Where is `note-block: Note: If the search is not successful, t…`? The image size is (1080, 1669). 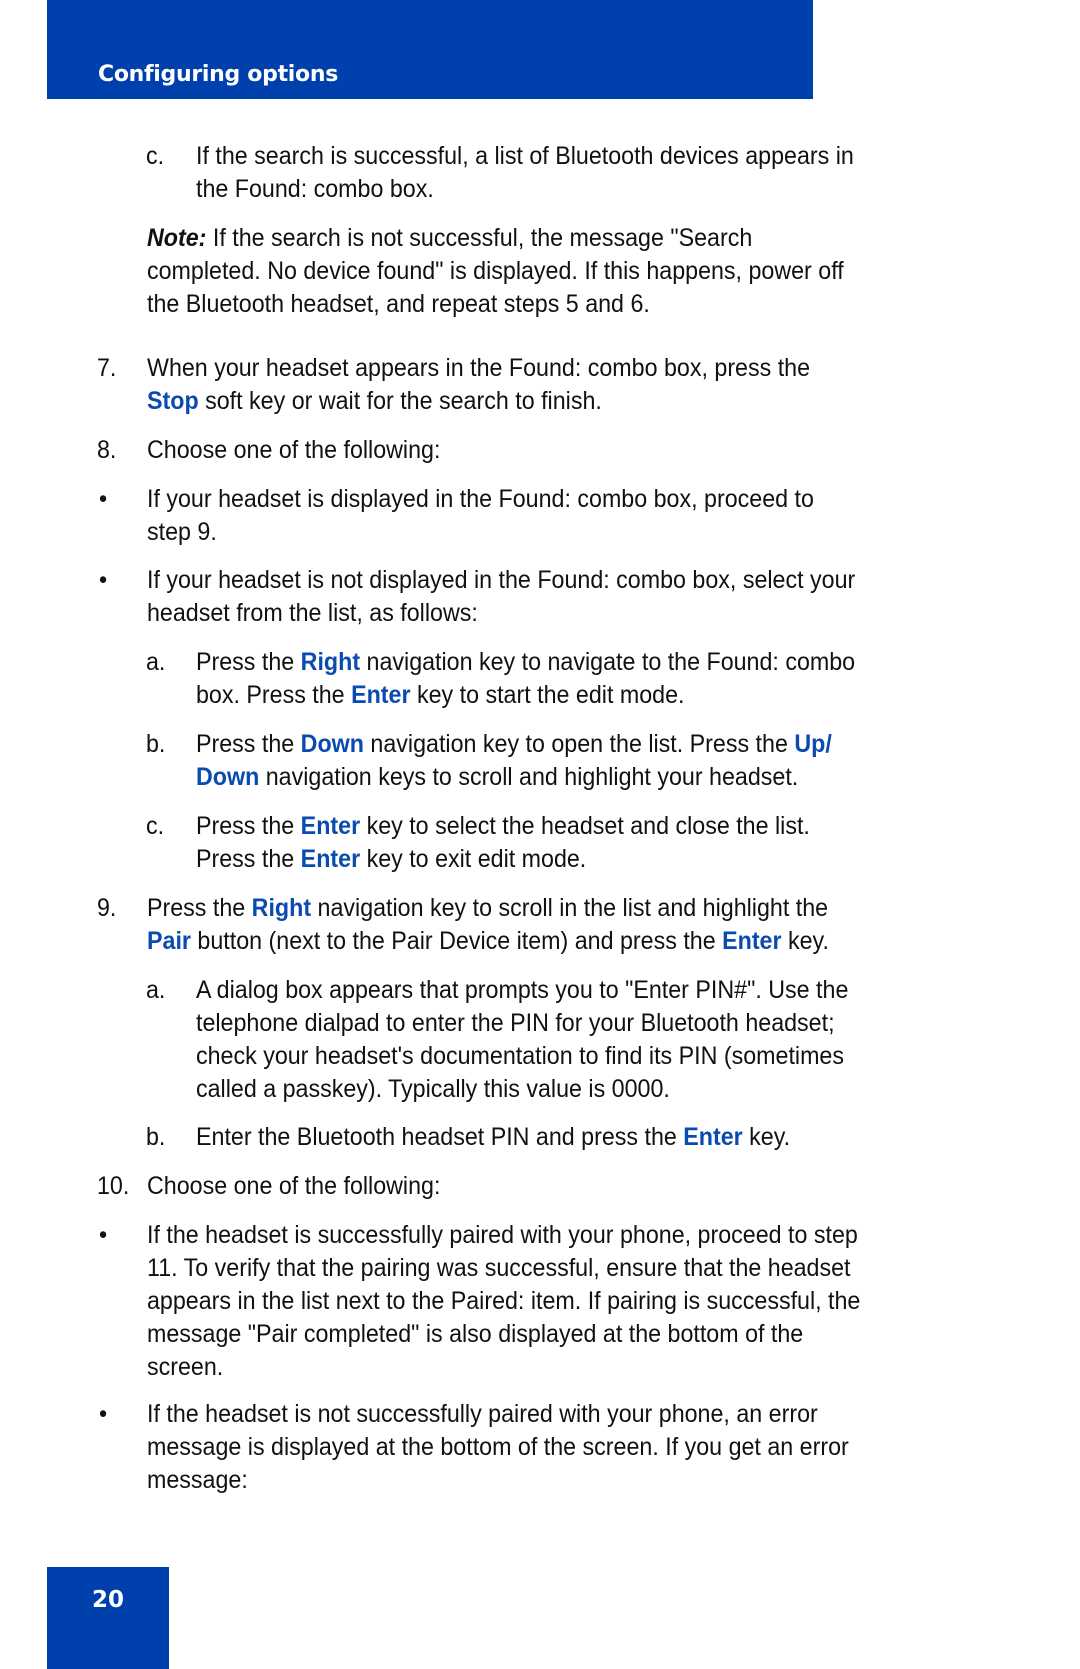 note-block: Note: If the search is not successful, t… is located at coordinates (495, 271).